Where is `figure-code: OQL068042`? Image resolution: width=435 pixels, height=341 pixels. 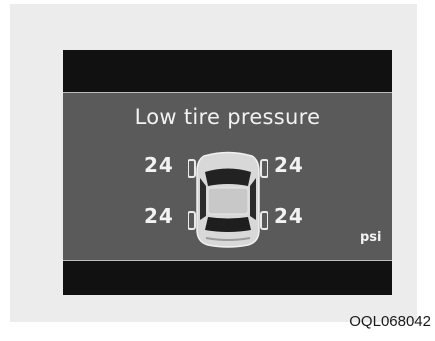
figure-code: OQL068042 is located at coordinates (390, 321).